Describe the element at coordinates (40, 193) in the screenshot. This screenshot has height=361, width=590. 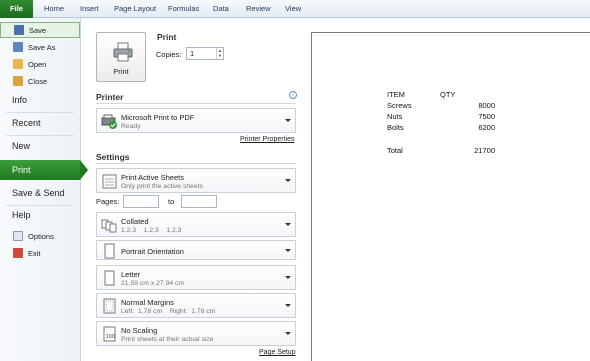
I see `nav-save-and-send: Save & Send` at that location.